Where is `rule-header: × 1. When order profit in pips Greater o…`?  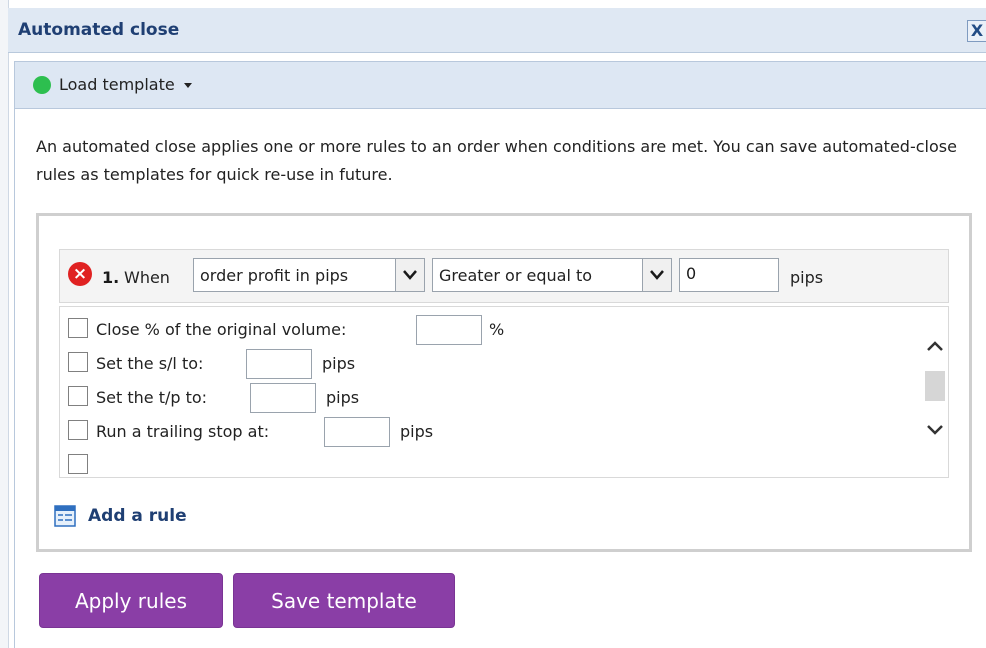 rule-header: × 1. When order profit in pips Greater o… is located at coordinates (504, 276).